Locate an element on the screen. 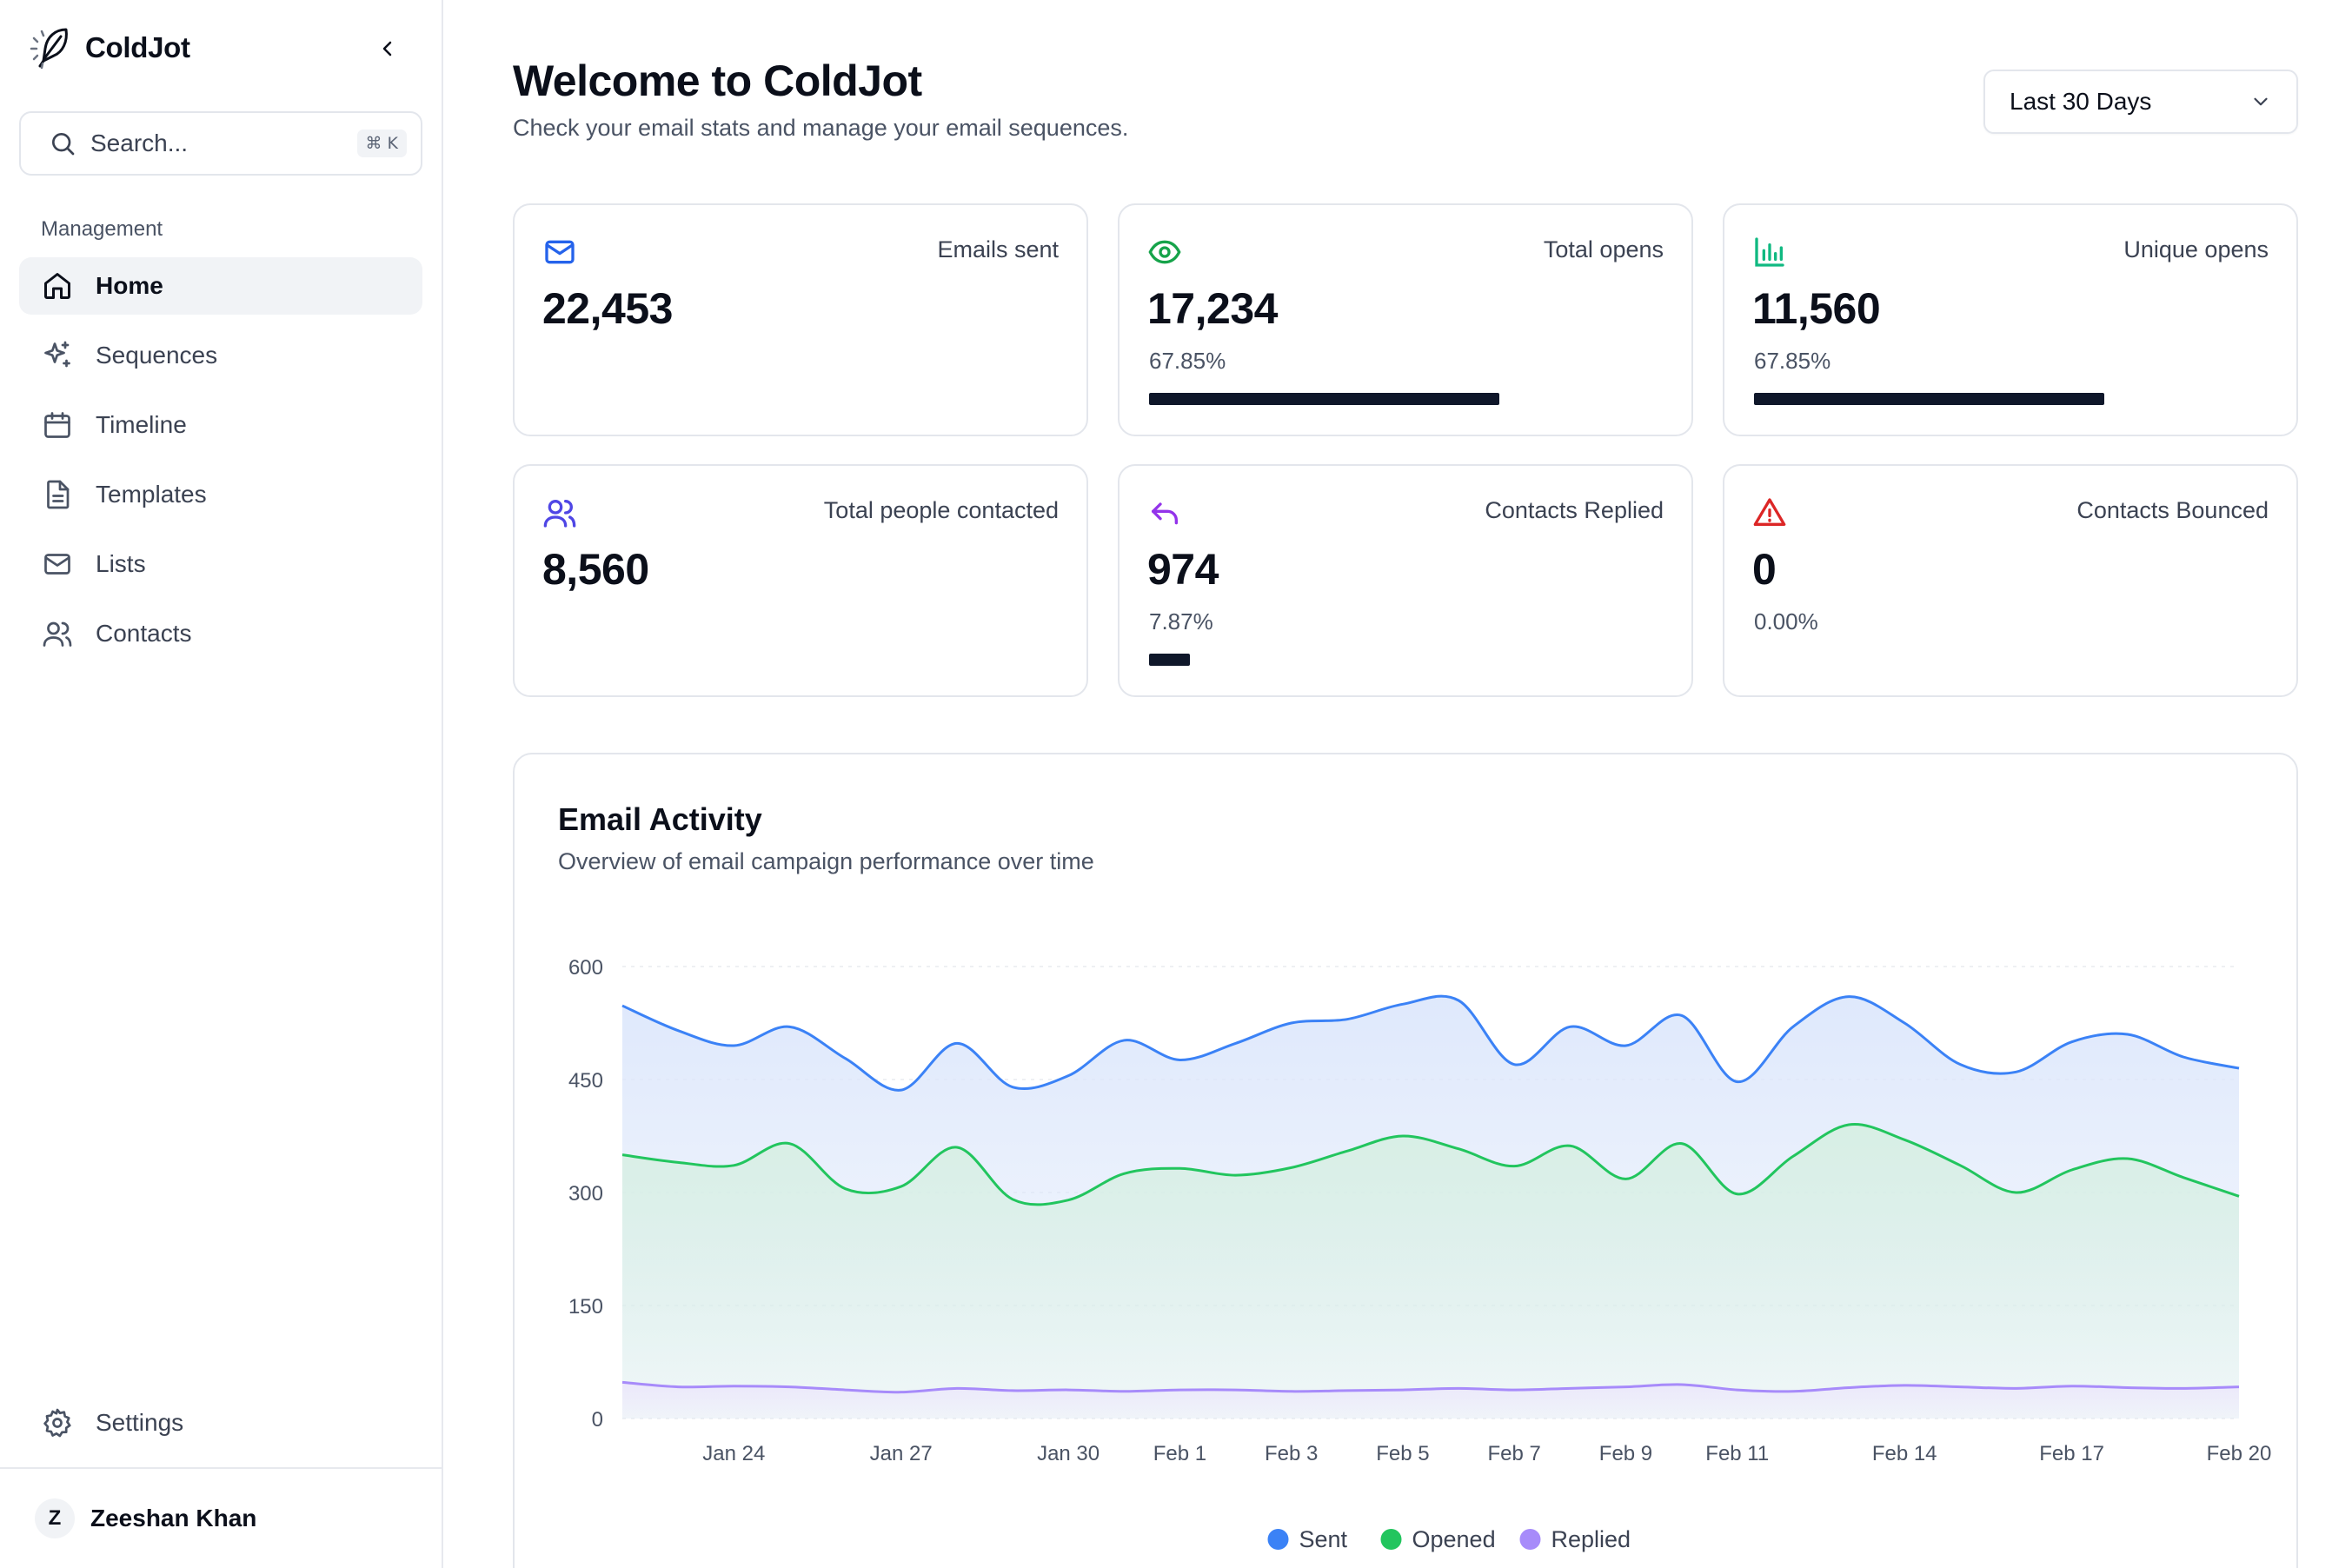 This screenshot has height=1568, width=2352. collapse-sidebar-button is located at coordinates (387, 48).